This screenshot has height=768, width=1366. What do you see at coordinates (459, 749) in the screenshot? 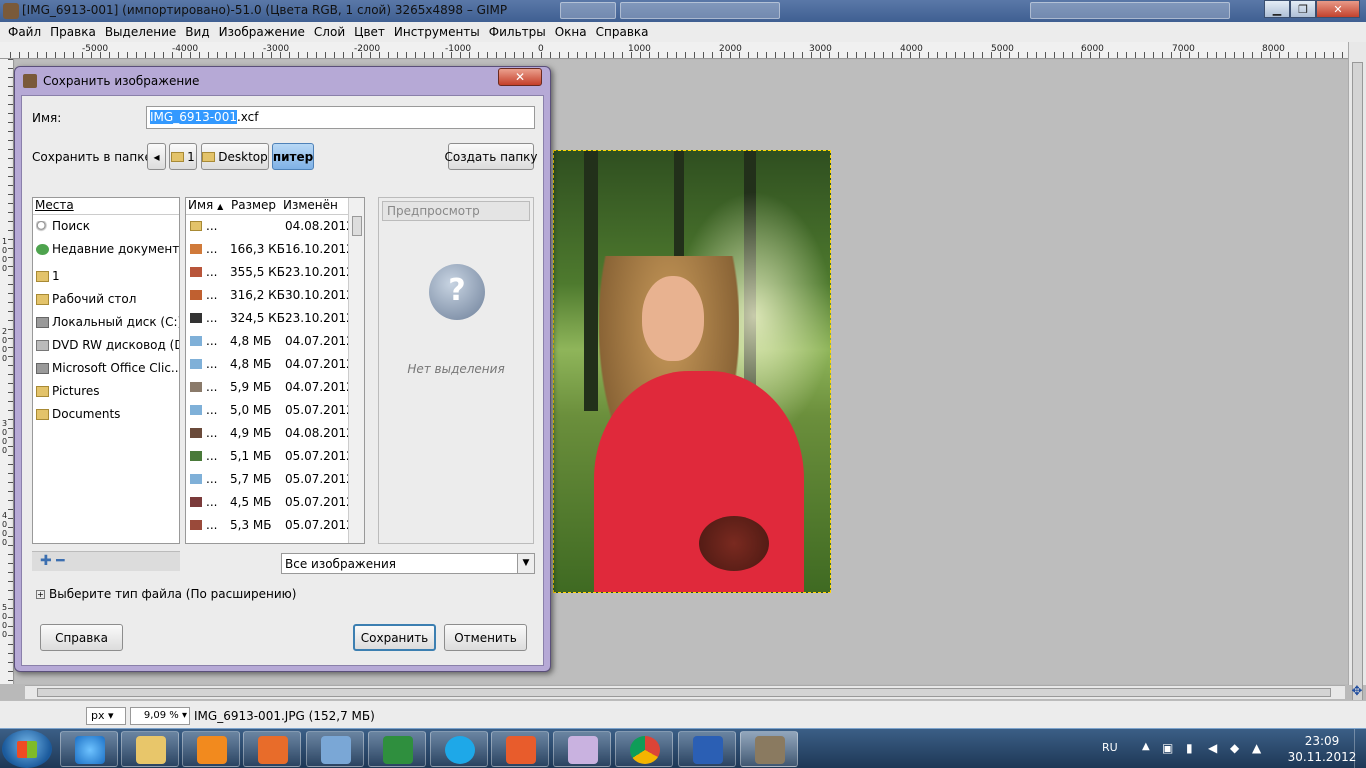
I see `taskbar-skype` at bounding box center [459, 749].